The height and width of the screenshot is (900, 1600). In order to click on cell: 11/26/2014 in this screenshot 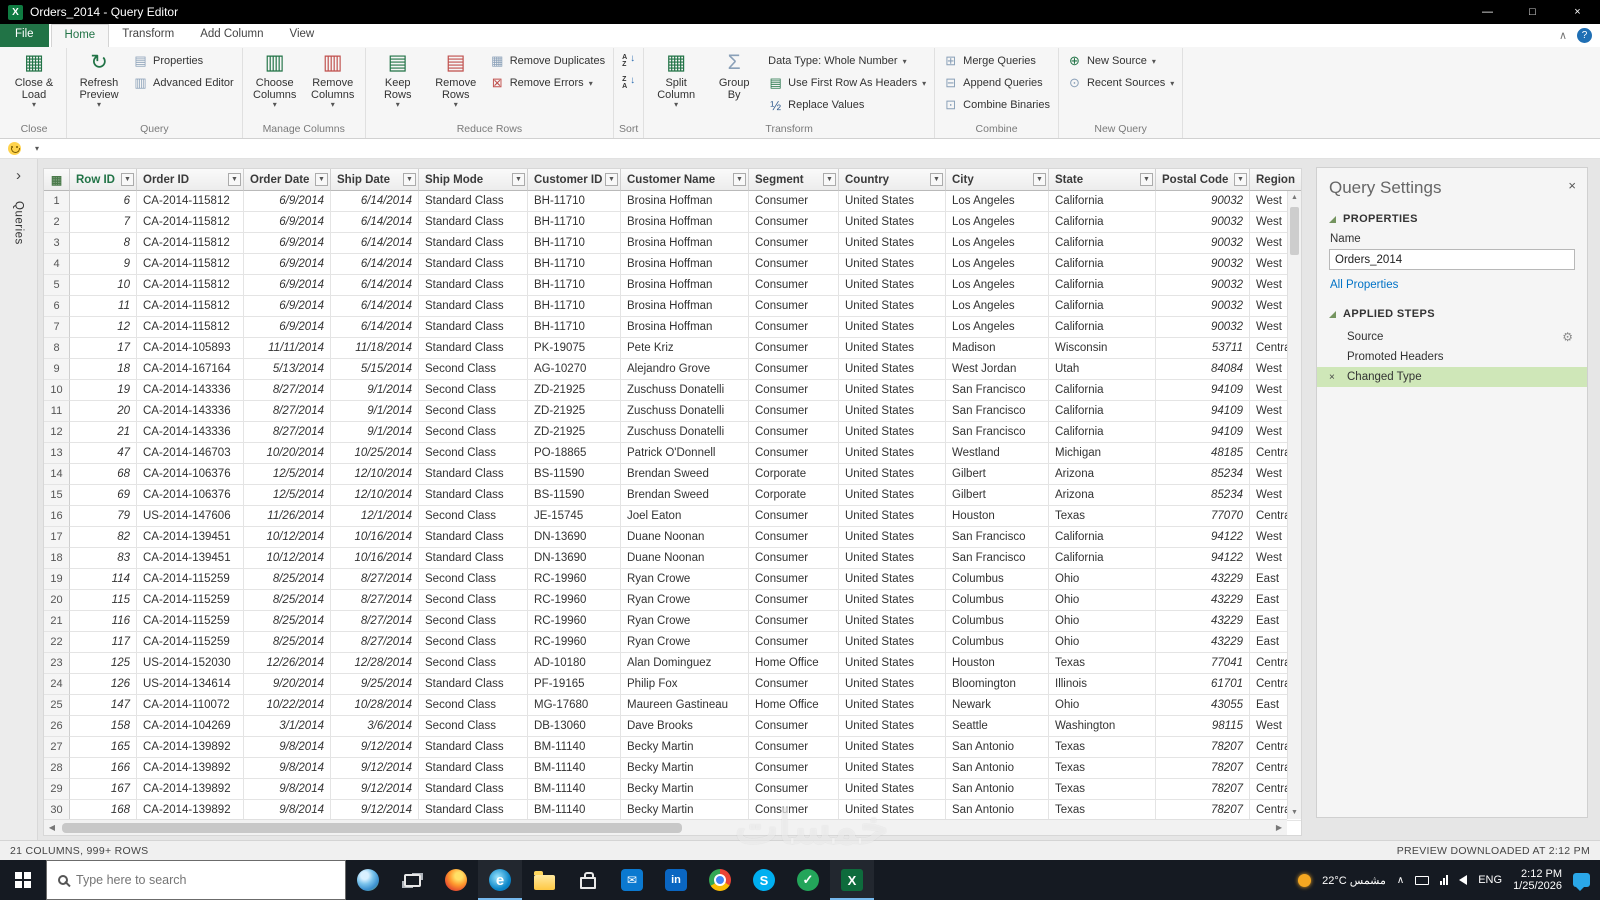, I will do `click(287, 516)`.